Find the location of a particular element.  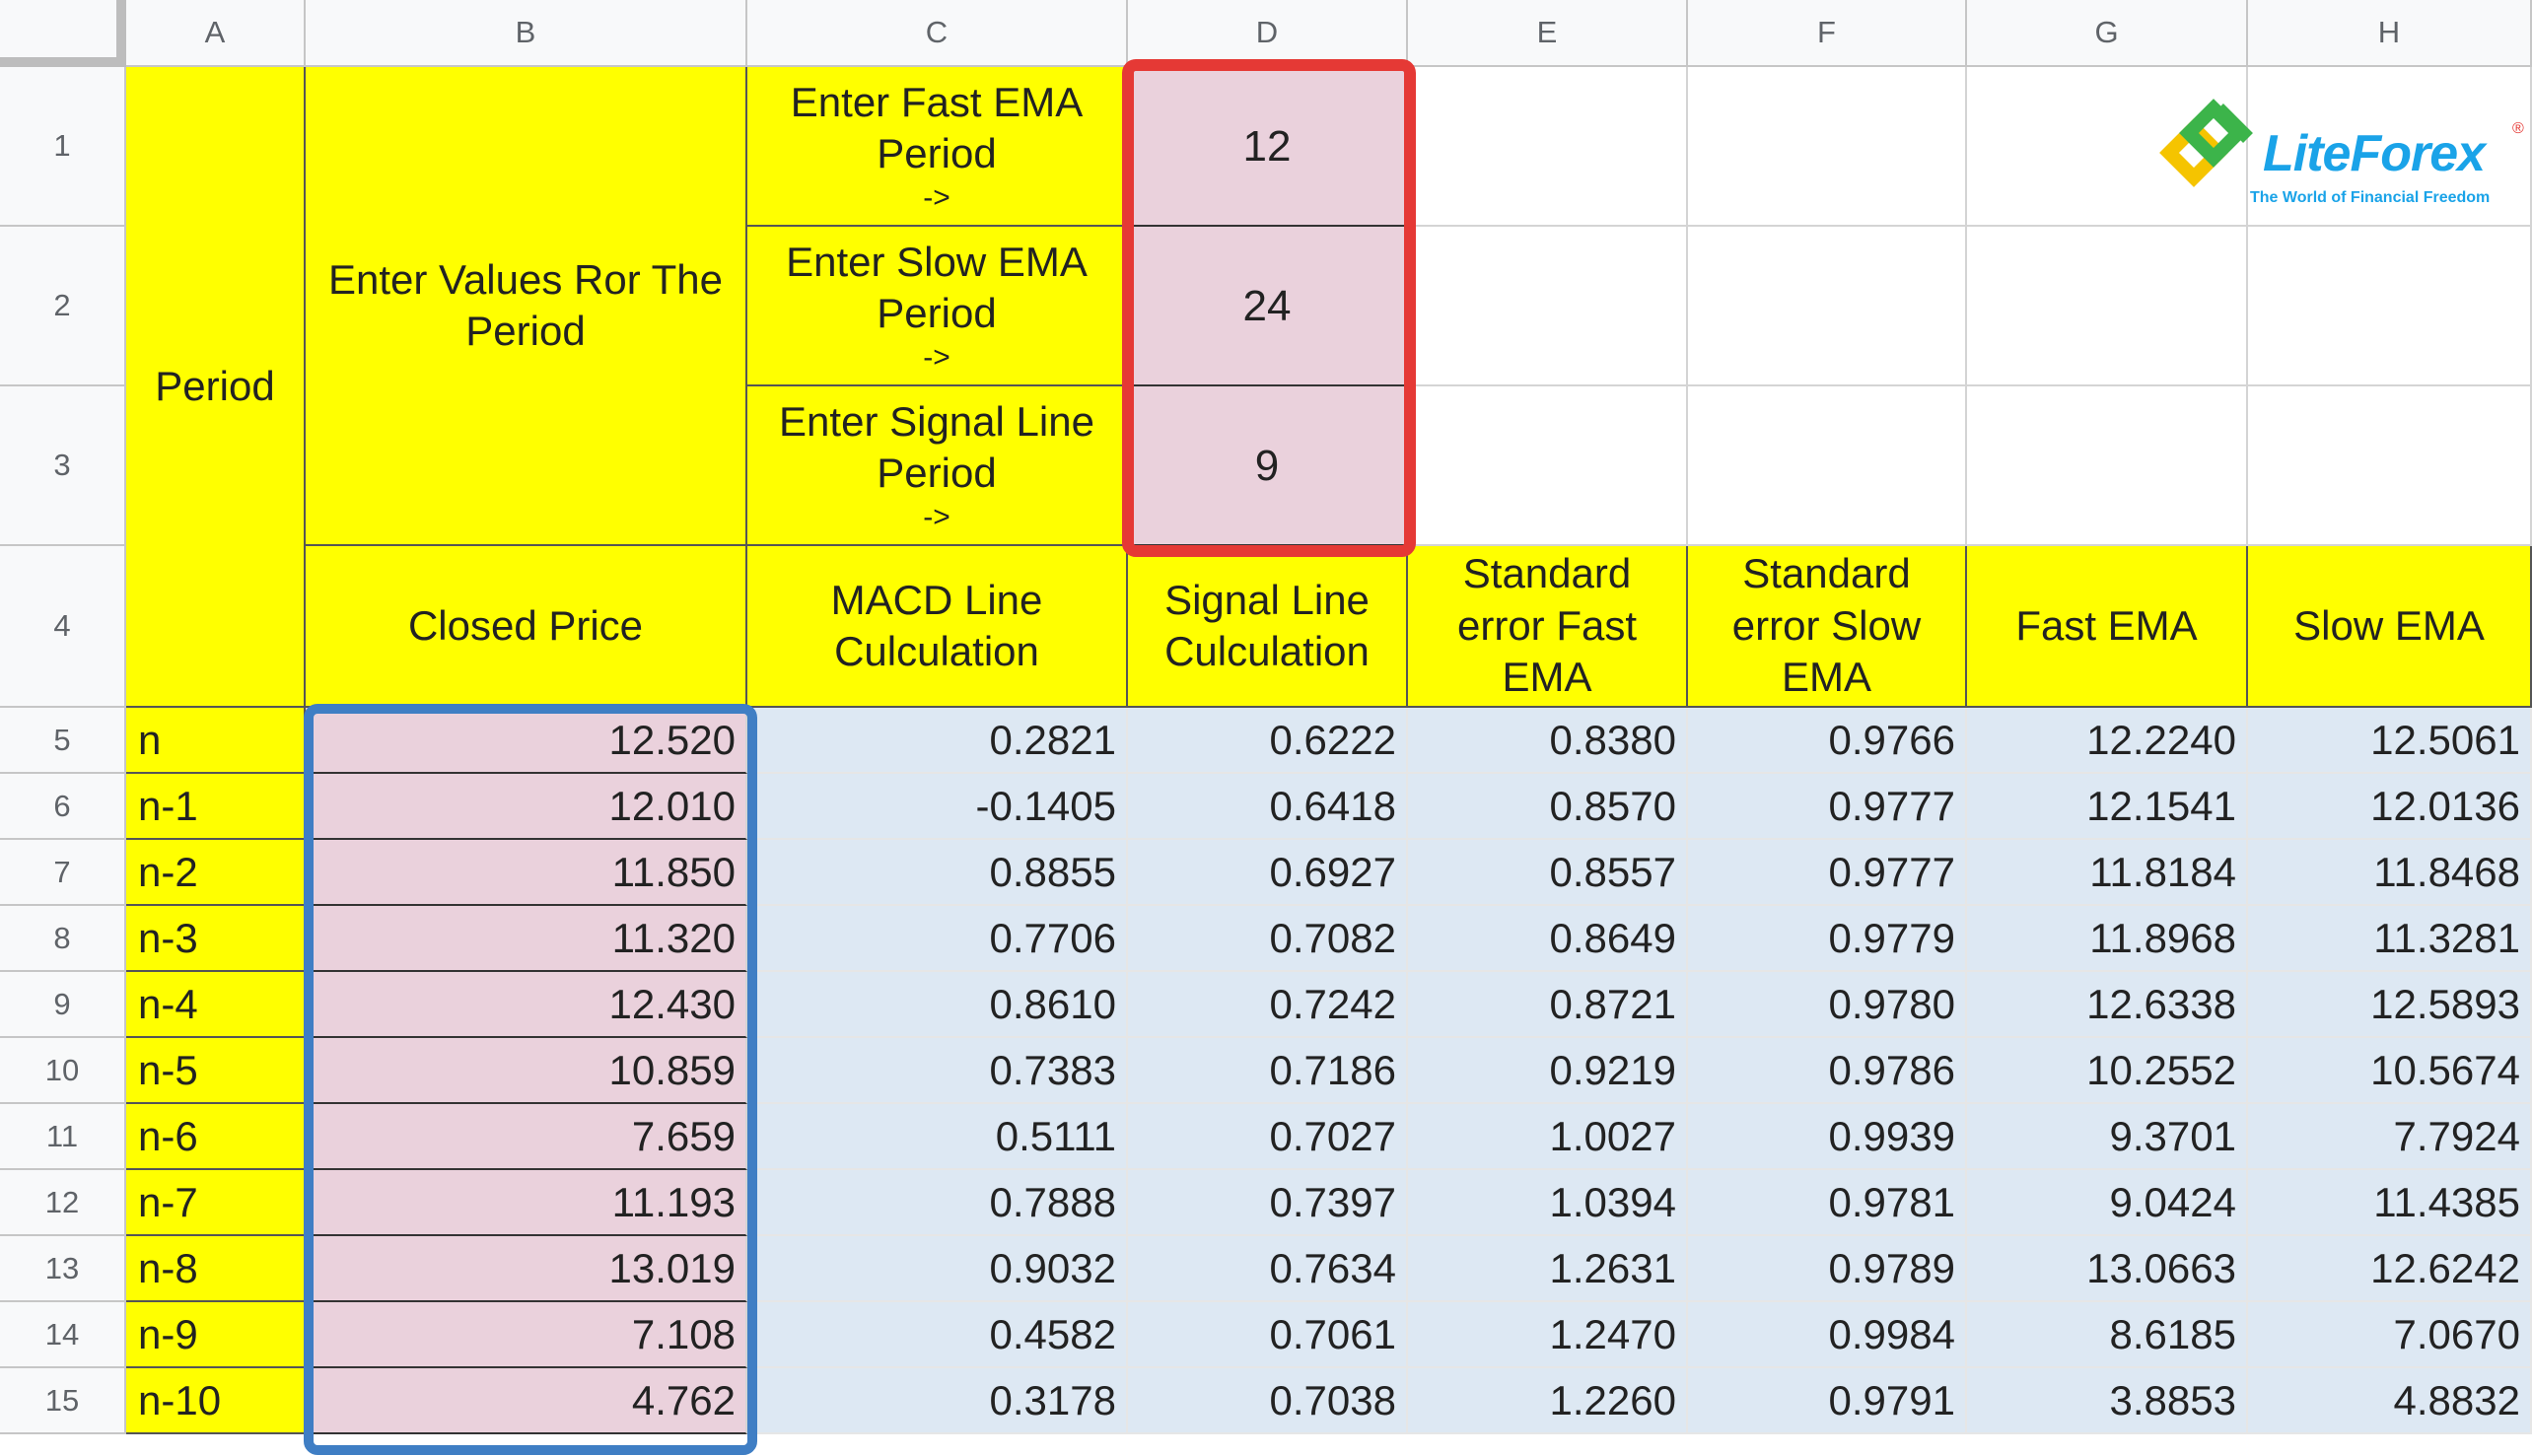

fast-value-cell: 12.1541 is located at coordinates (2107, 807).